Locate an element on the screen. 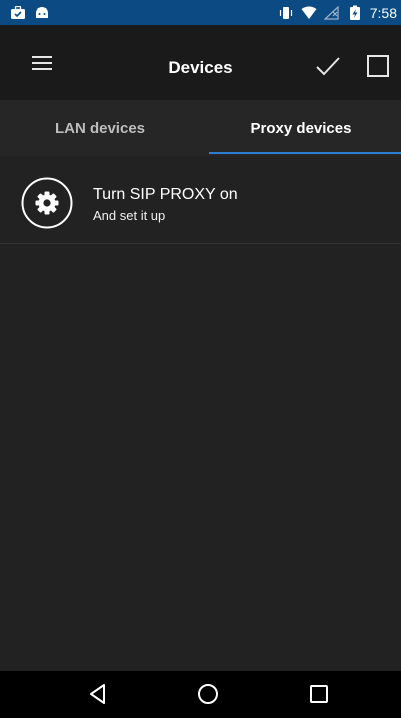 The height and width of the screenshot is (718, 401). status-right-icons: 7:58 is located at coordinates (339, 13).